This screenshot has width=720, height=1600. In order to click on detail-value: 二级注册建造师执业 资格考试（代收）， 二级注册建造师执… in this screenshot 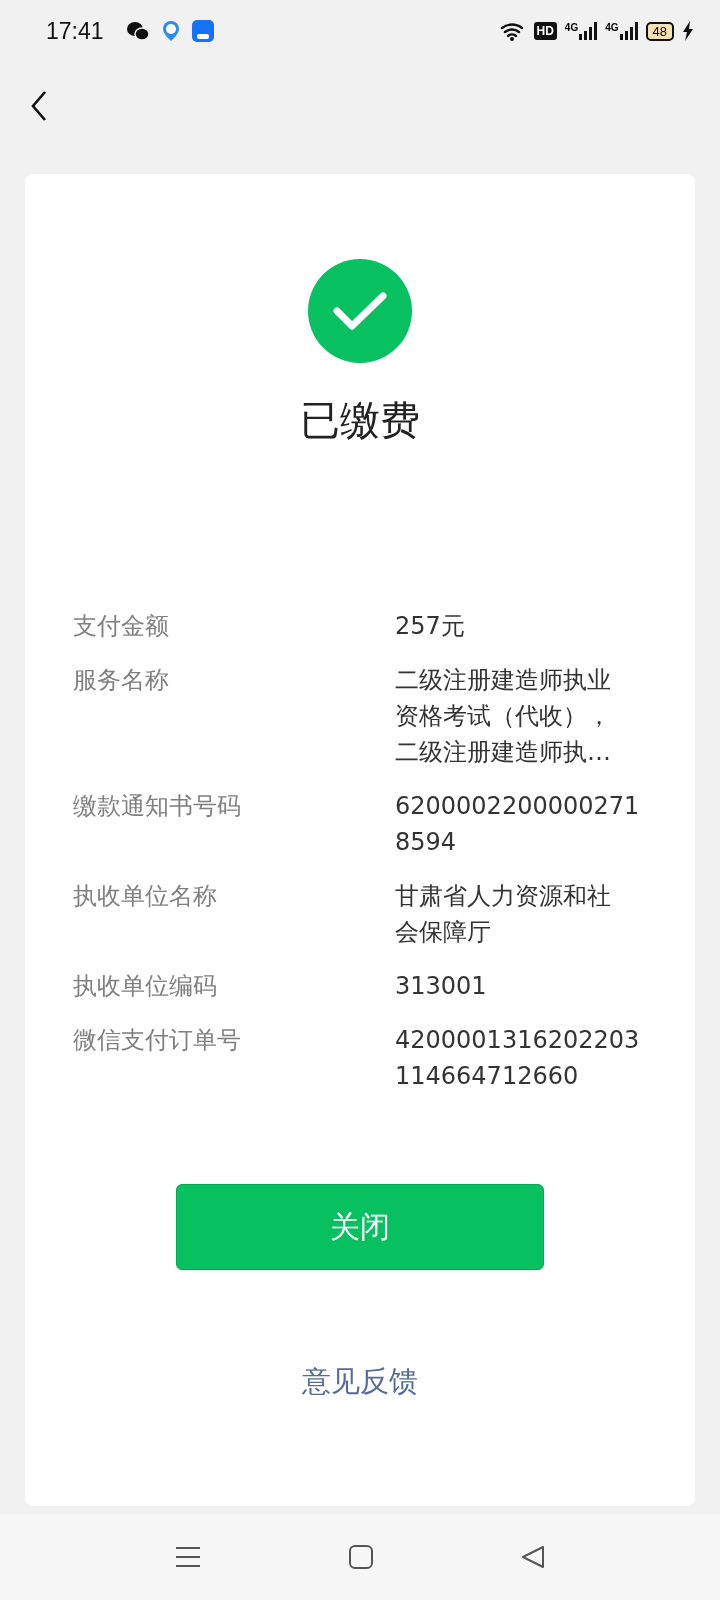, I will do `click(503, 716)`.